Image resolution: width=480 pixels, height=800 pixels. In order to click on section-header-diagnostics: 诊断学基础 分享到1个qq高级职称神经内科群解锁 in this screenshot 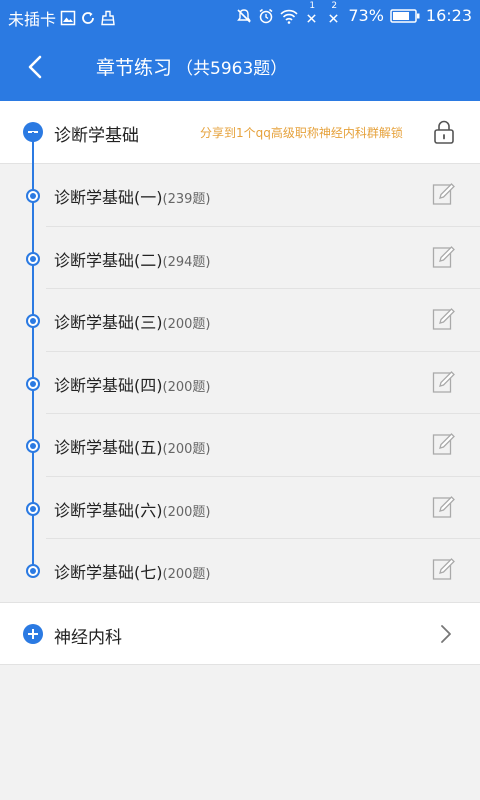, I will do `click(240, 132)`.